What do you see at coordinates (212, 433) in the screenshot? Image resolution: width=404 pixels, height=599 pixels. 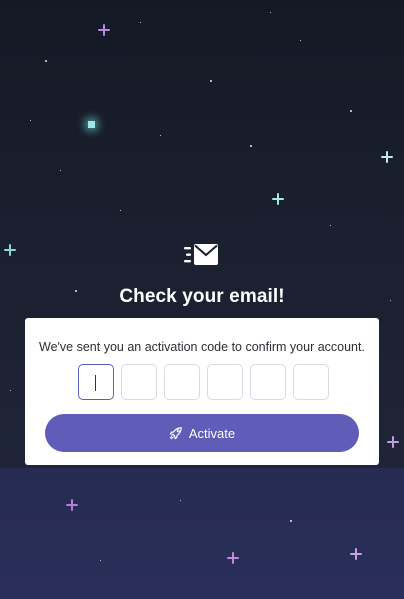 I see `activate-button-label: Activate` at bounding box center [212, 433].